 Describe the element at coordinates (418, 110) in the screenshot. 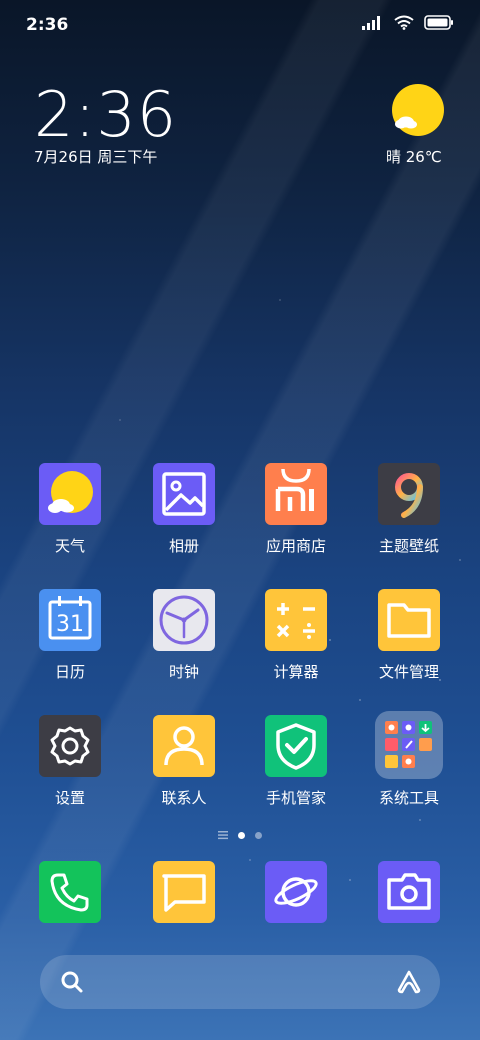

I see `weather-sunny-icon` at that location.